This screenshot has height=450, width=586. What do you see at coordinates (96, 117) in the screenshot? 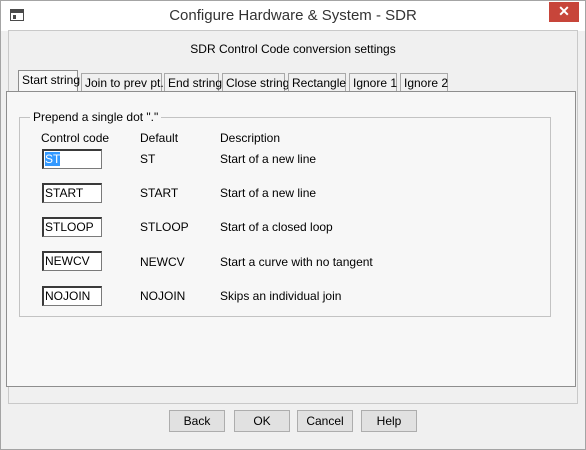
I see `group-label: Prepend a single dot "."` at bounding box center [96, 117].